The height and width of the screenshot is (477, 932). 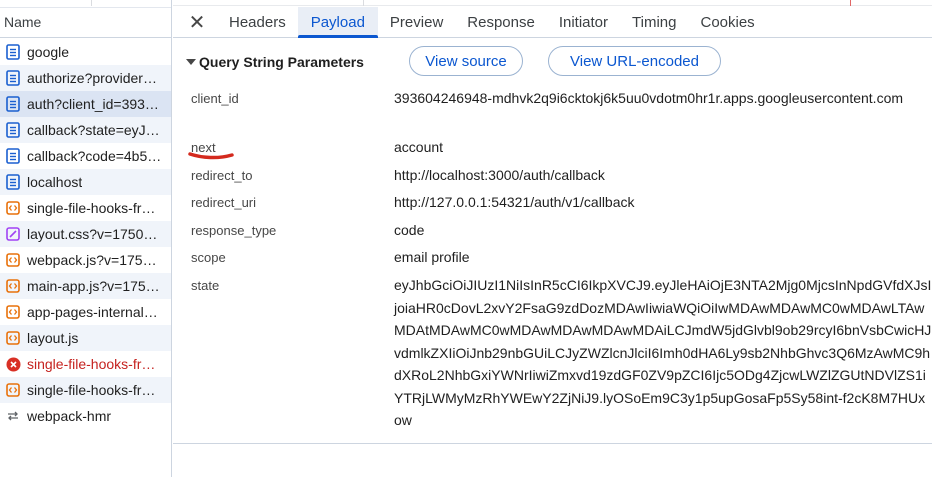 I want to click on tab-initiator: Initiator, so click(x=583, y=22).